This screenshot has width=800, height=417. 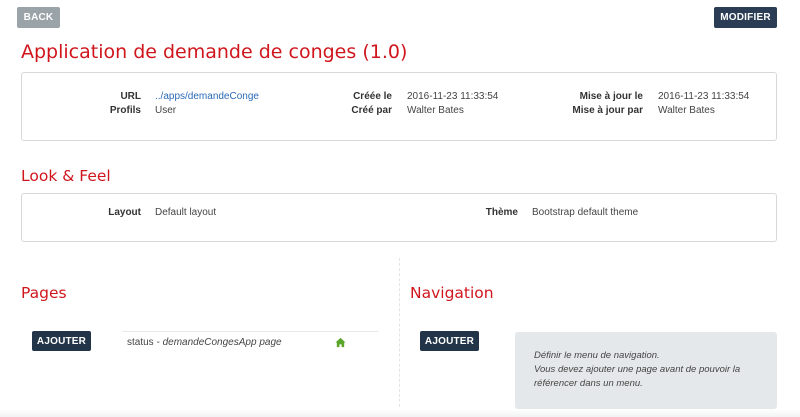 I want to click on page-entry-text: status - demandeCongesApp page, so click(x=204, y=342).